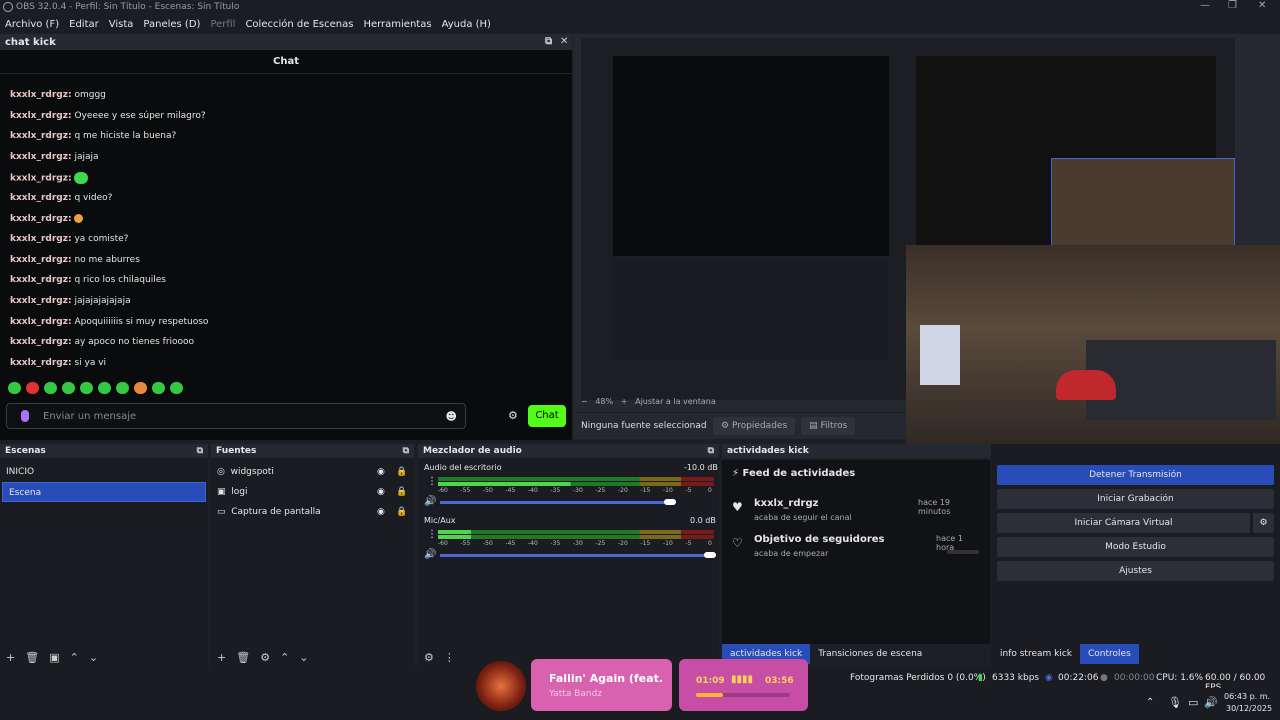 The width and height of the screenshot is (1280, 720). Describe the element at coordinates (1135, 571) in the screenshot. I see `settings-button: Ajustes` at that location.